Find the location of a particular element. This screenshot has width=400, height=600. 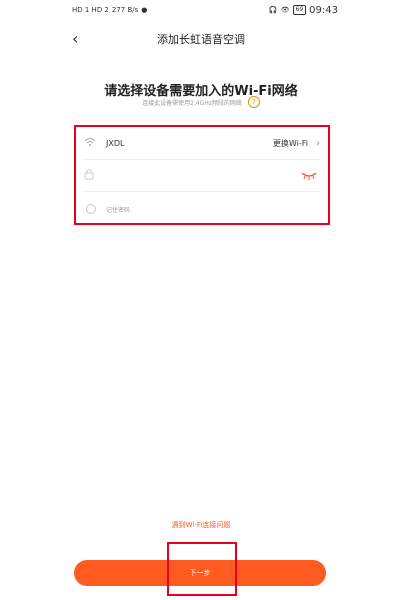

eye-closed-icon is located at coordinates (309, 175).